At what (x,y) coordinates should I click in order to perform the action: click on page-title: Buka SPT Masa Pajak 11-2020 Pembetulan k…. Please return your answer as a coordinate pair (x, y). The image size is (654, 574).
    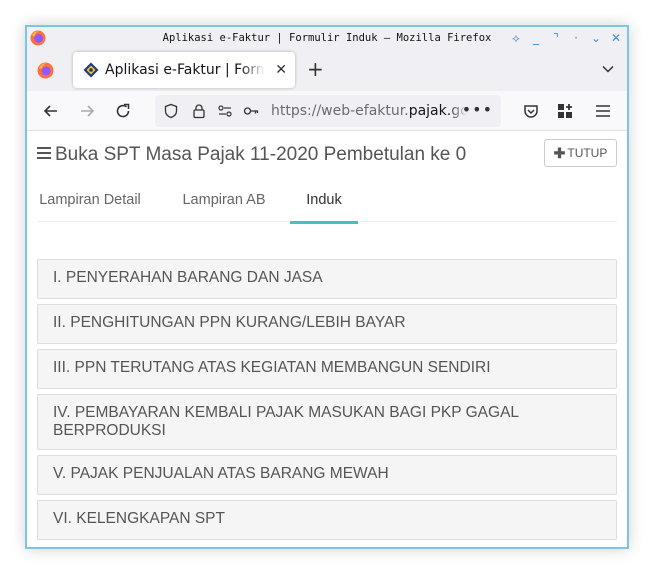
    Looking at the image, I should click on (261, 154).